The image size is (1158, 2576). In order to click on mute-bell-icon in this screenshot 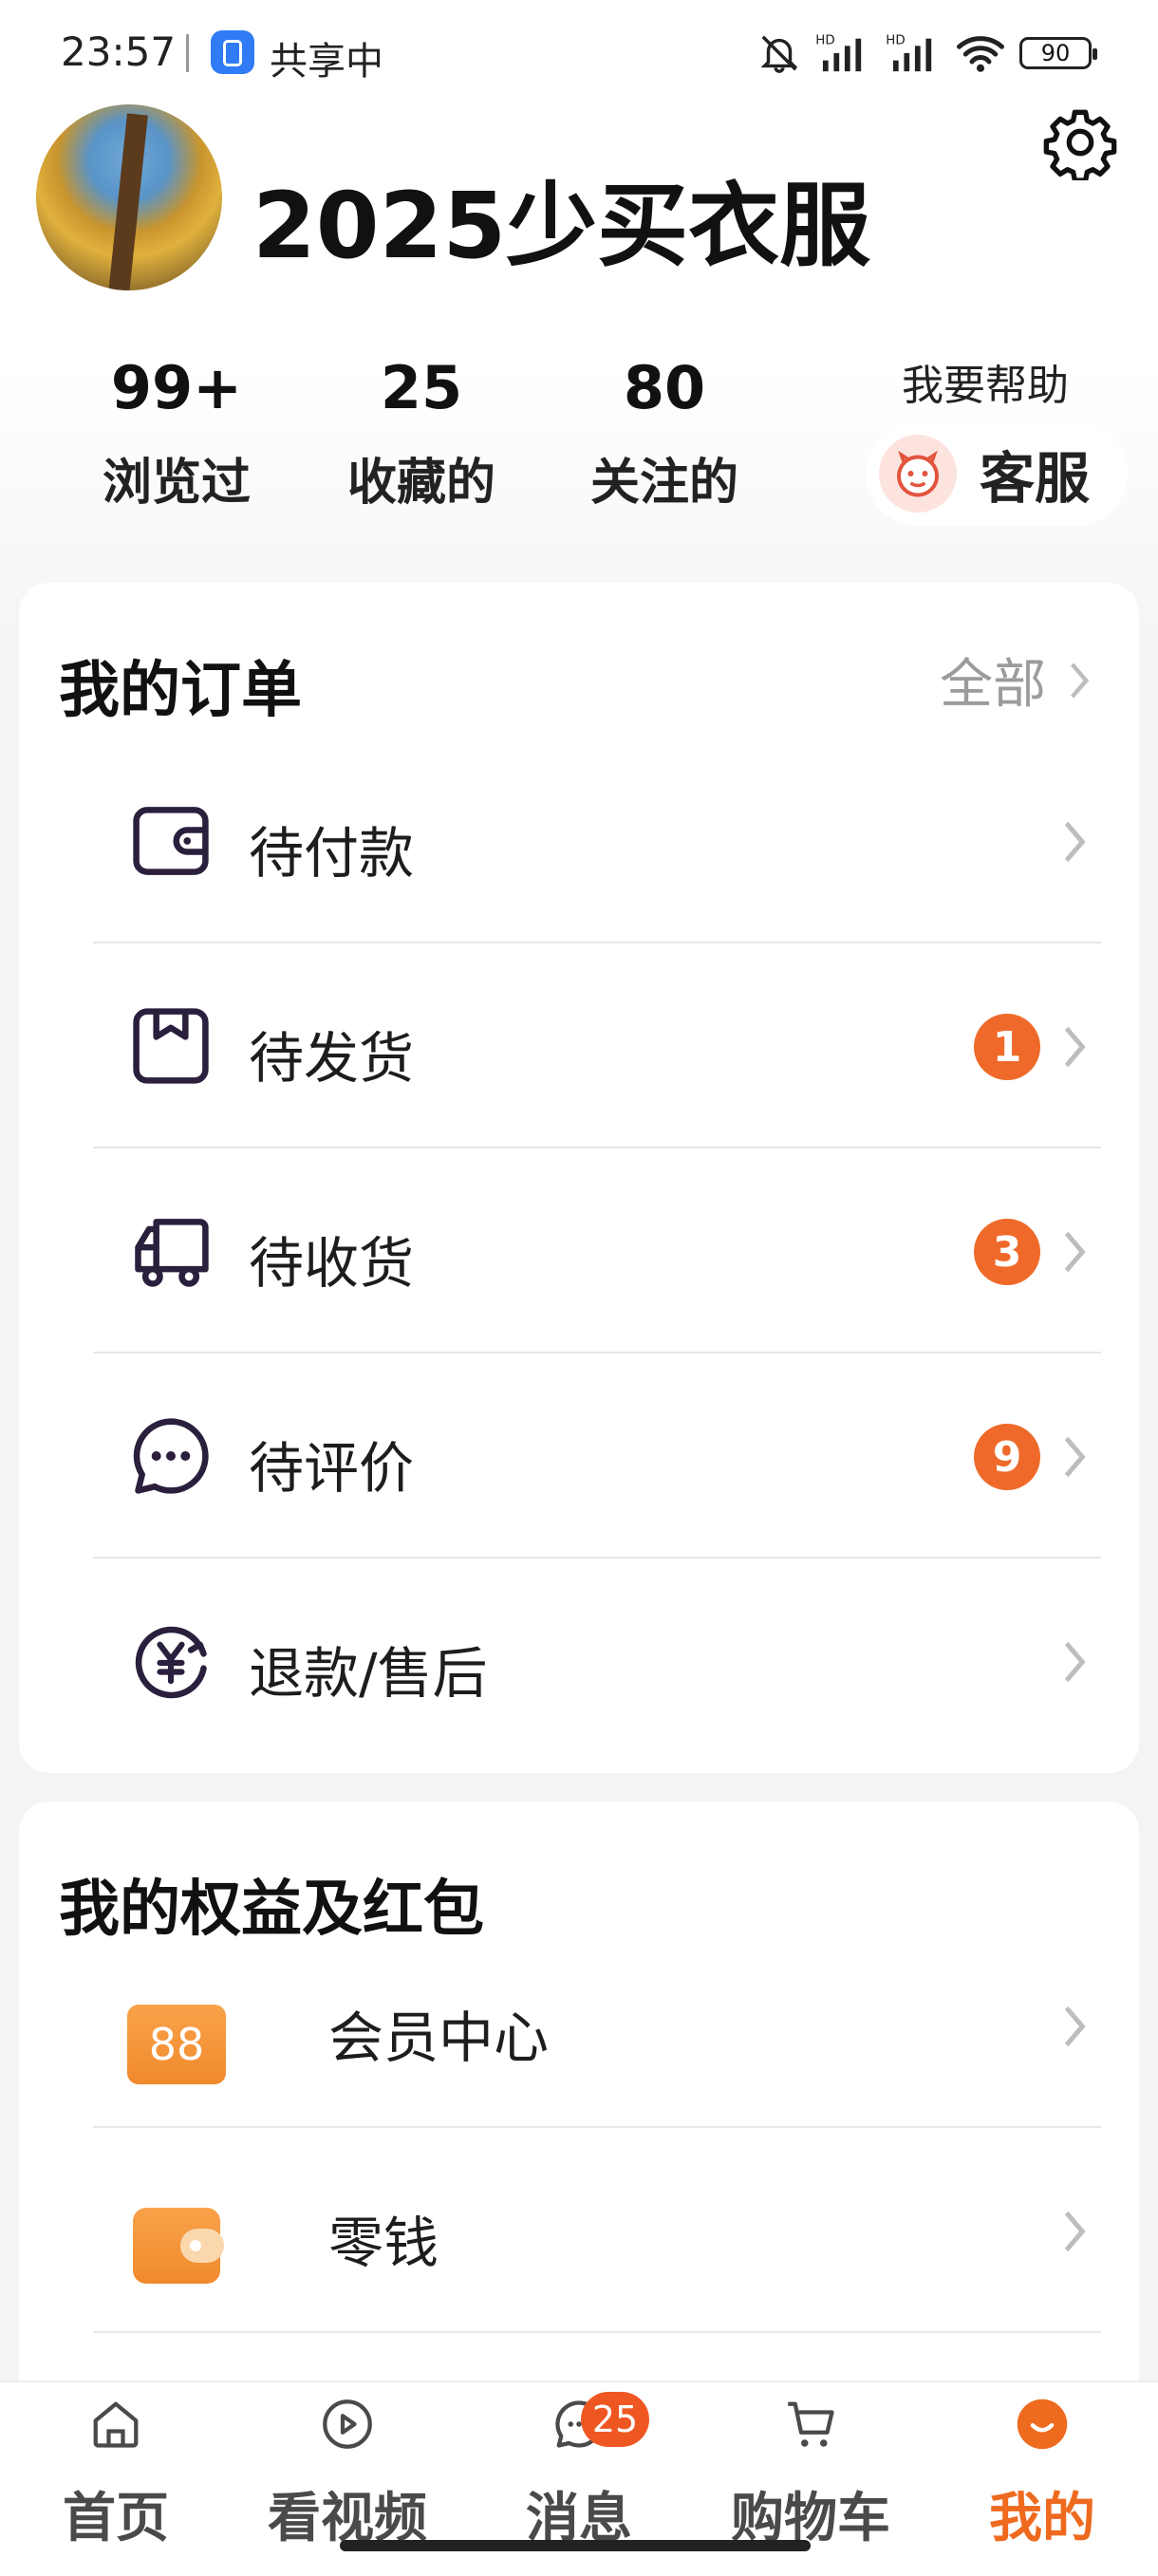, I will do `click(779, 54)`.